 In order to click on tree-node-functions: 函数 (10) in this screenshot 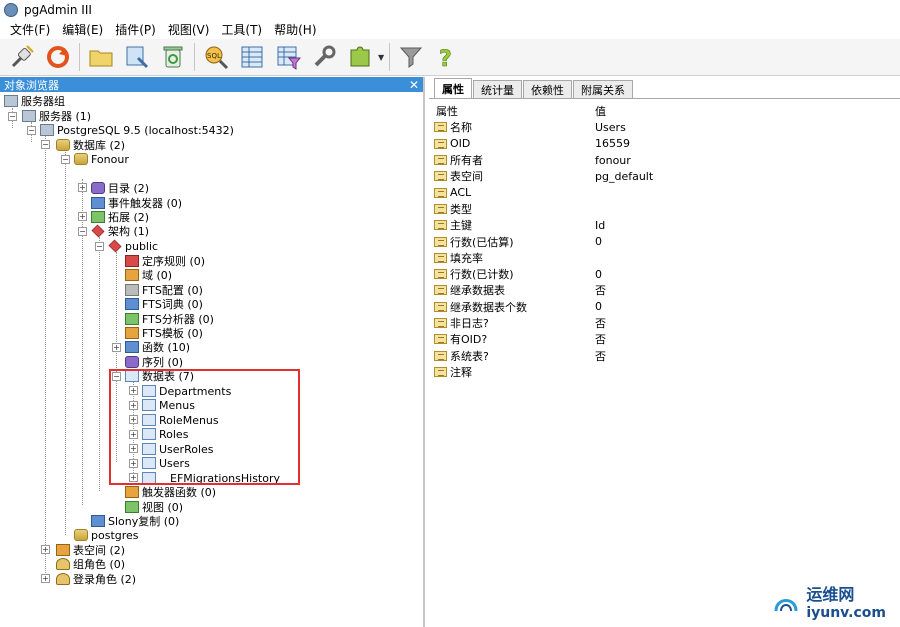, I will do `click(157, 347)`.